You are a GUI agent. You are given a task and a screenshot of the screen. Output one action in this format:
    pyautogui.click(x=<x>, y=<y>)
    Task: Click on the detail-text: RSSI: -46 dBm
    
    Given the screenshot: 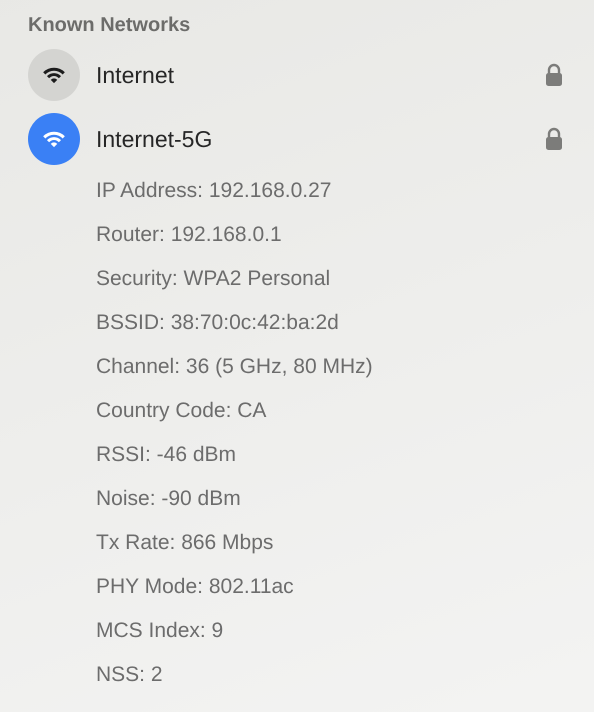 What is the action you would take?
    pyautogui.click(x=167, y=455)
    